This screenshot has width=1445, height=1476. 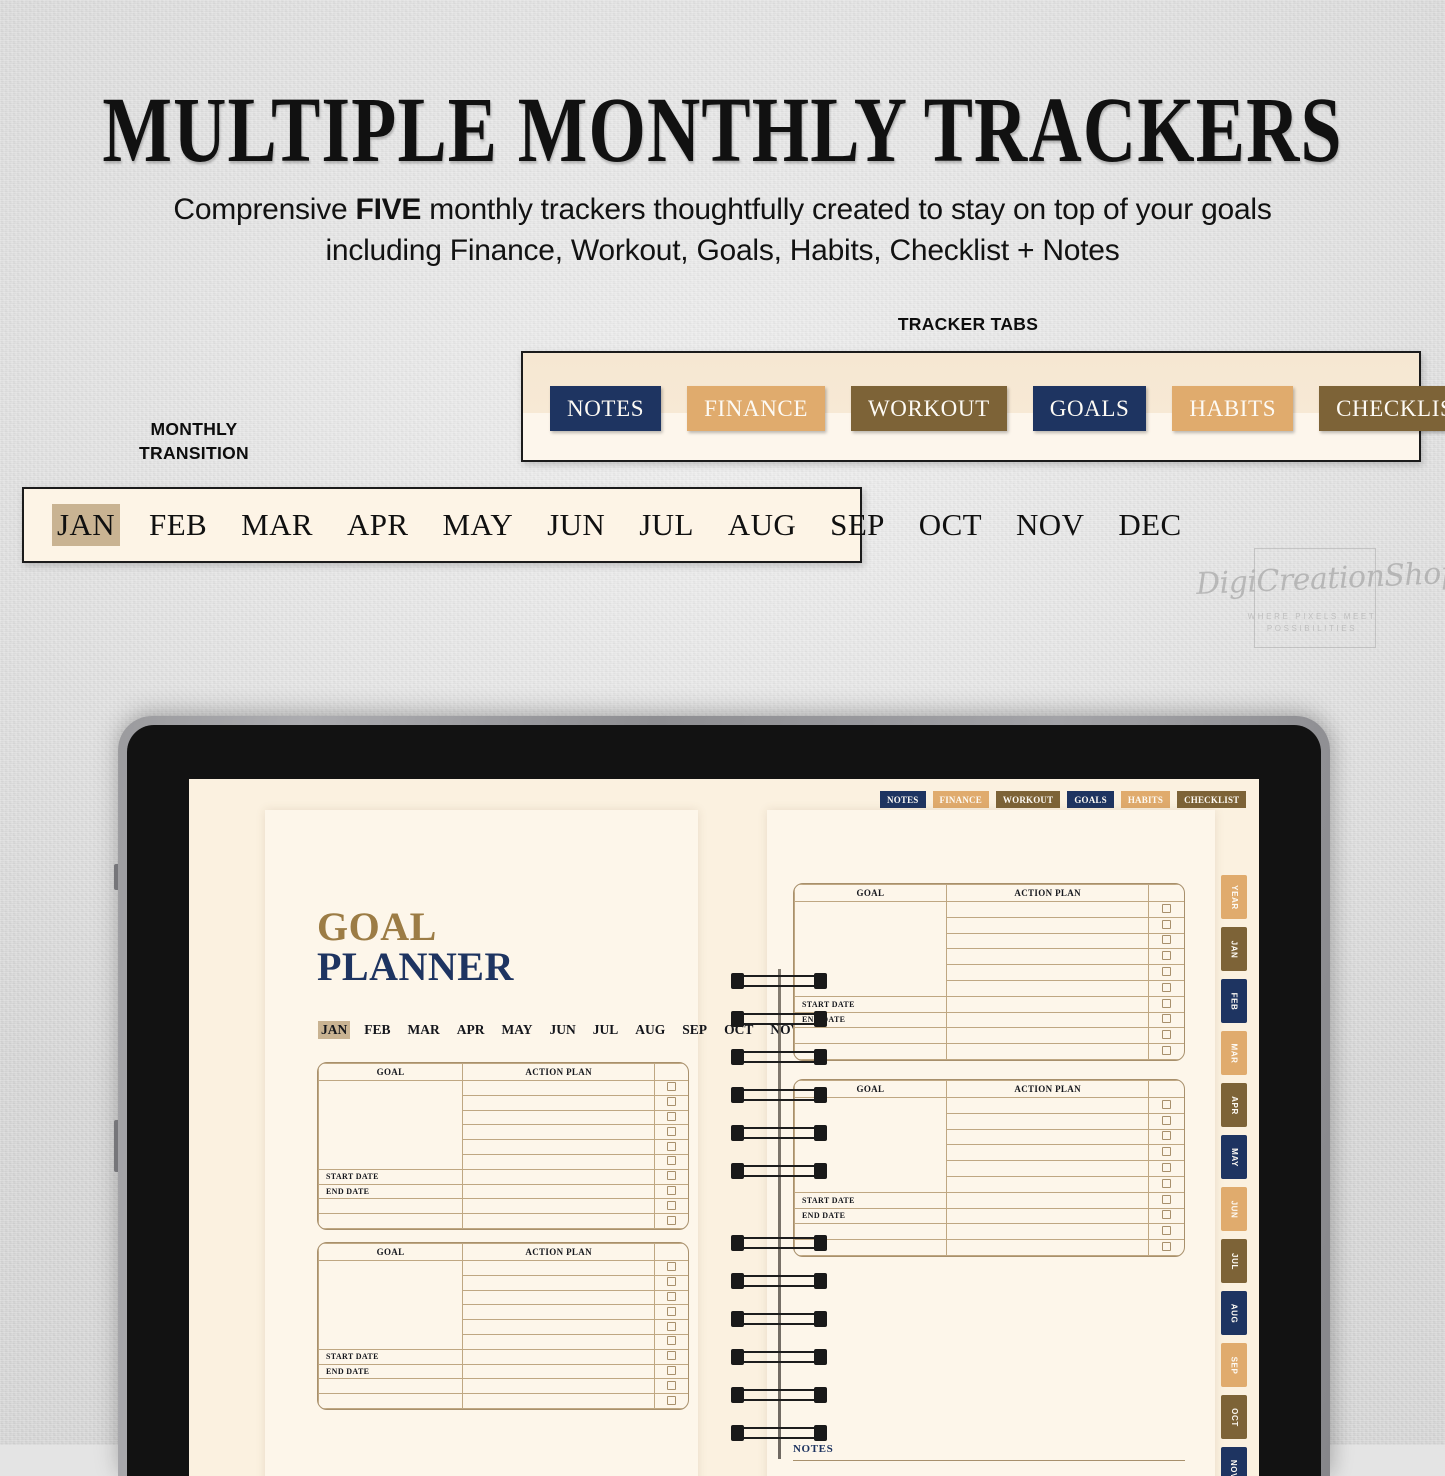 I want to click on month-chip-aug: AUG, so click(x=762, y=525).